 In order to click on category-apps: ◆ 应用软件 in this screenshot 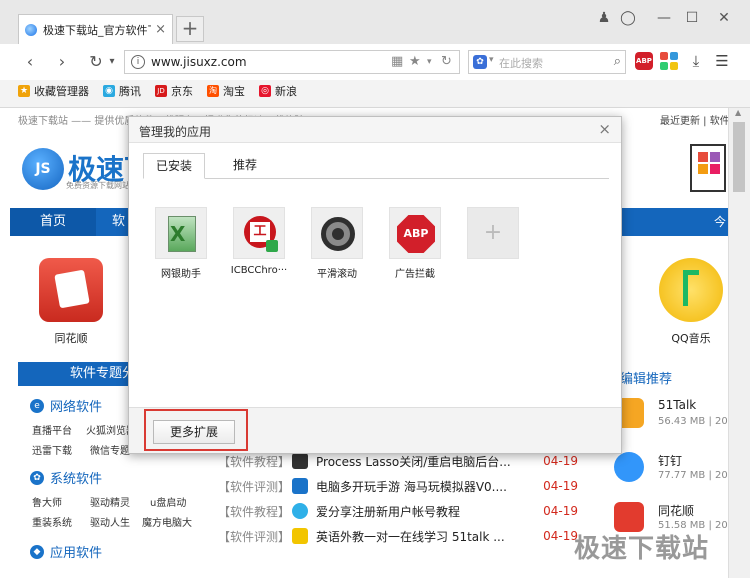, I will do `click(66, 551)`.